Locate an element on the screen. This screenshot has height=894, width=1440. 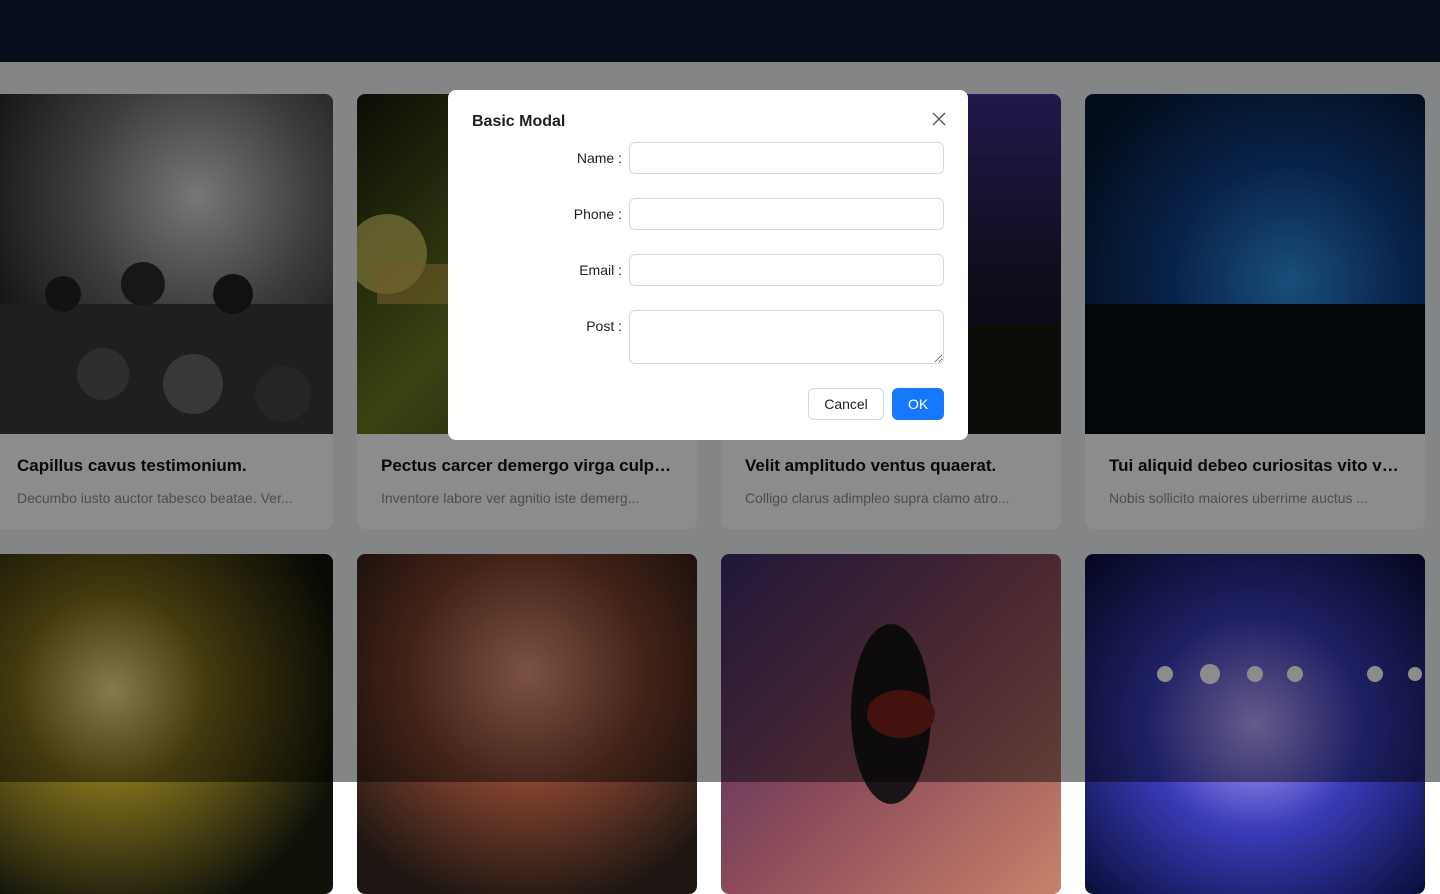
ok-button: OK is located at coordinates (918, 404).